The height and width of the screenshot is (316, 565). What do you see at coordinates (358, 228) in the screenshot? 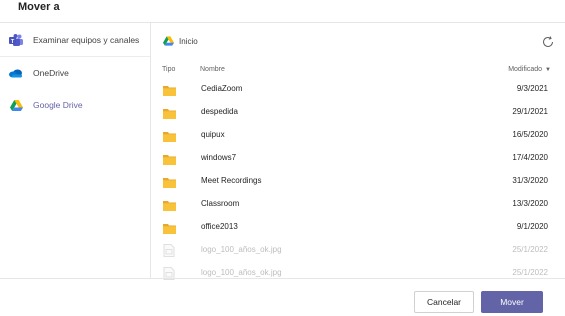
I see `table-row: office2013 9/1/2020` at bounding box center [358, 228].